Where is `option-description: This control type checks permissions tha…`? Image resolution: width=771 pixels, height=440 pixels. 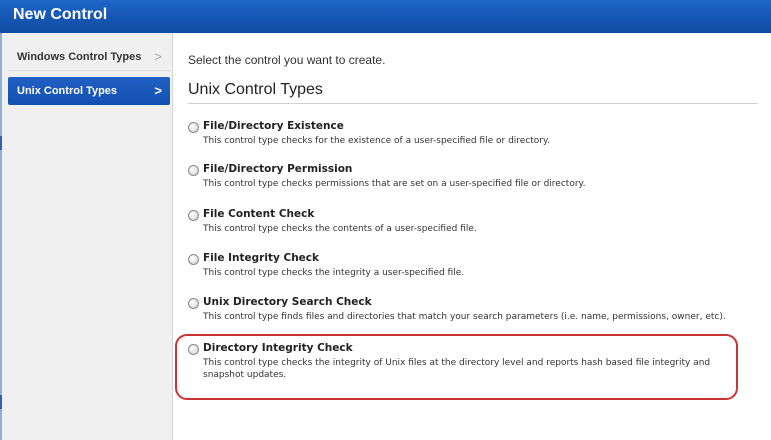 option-description: This control type checks permissions tha… is located at coordinates (394, 184).